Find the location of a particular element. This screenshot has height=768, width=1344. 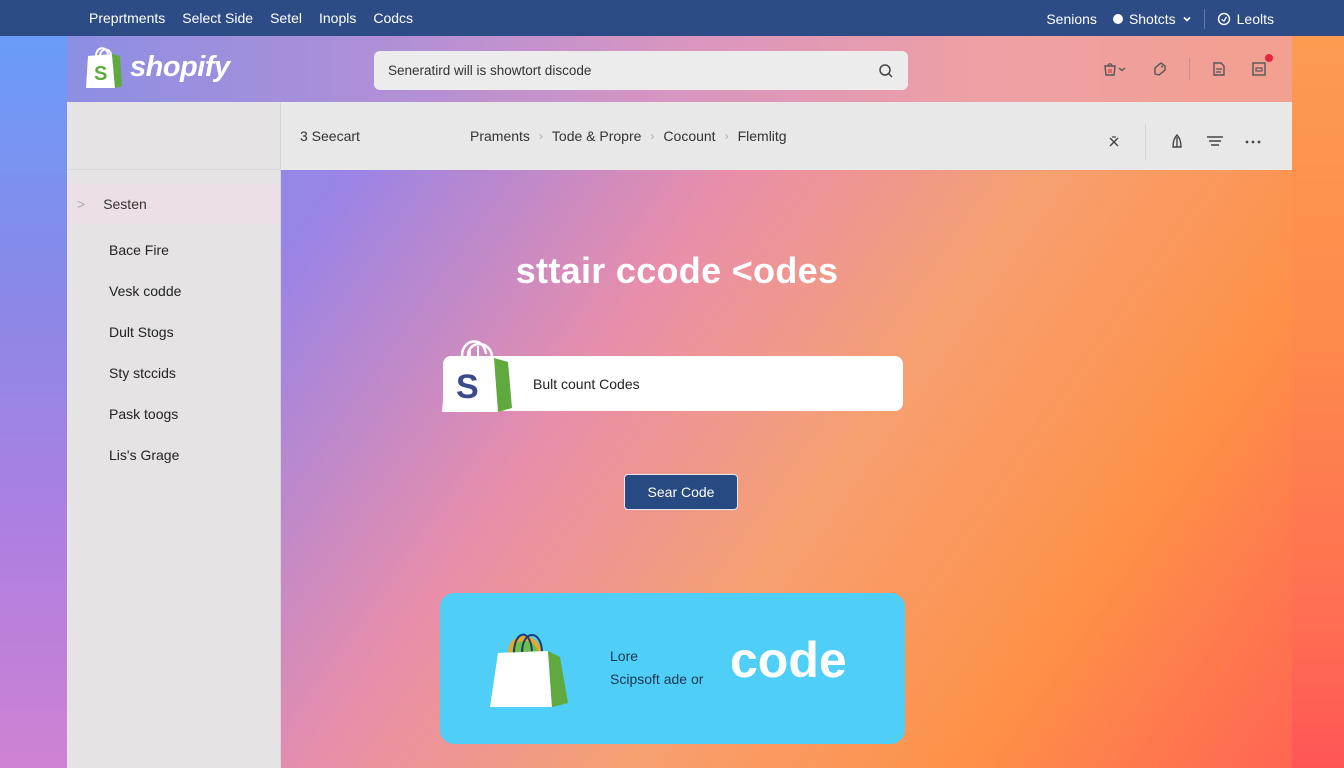

breadcrumb-item: Flemlitg is located at coordinates (762, 136).